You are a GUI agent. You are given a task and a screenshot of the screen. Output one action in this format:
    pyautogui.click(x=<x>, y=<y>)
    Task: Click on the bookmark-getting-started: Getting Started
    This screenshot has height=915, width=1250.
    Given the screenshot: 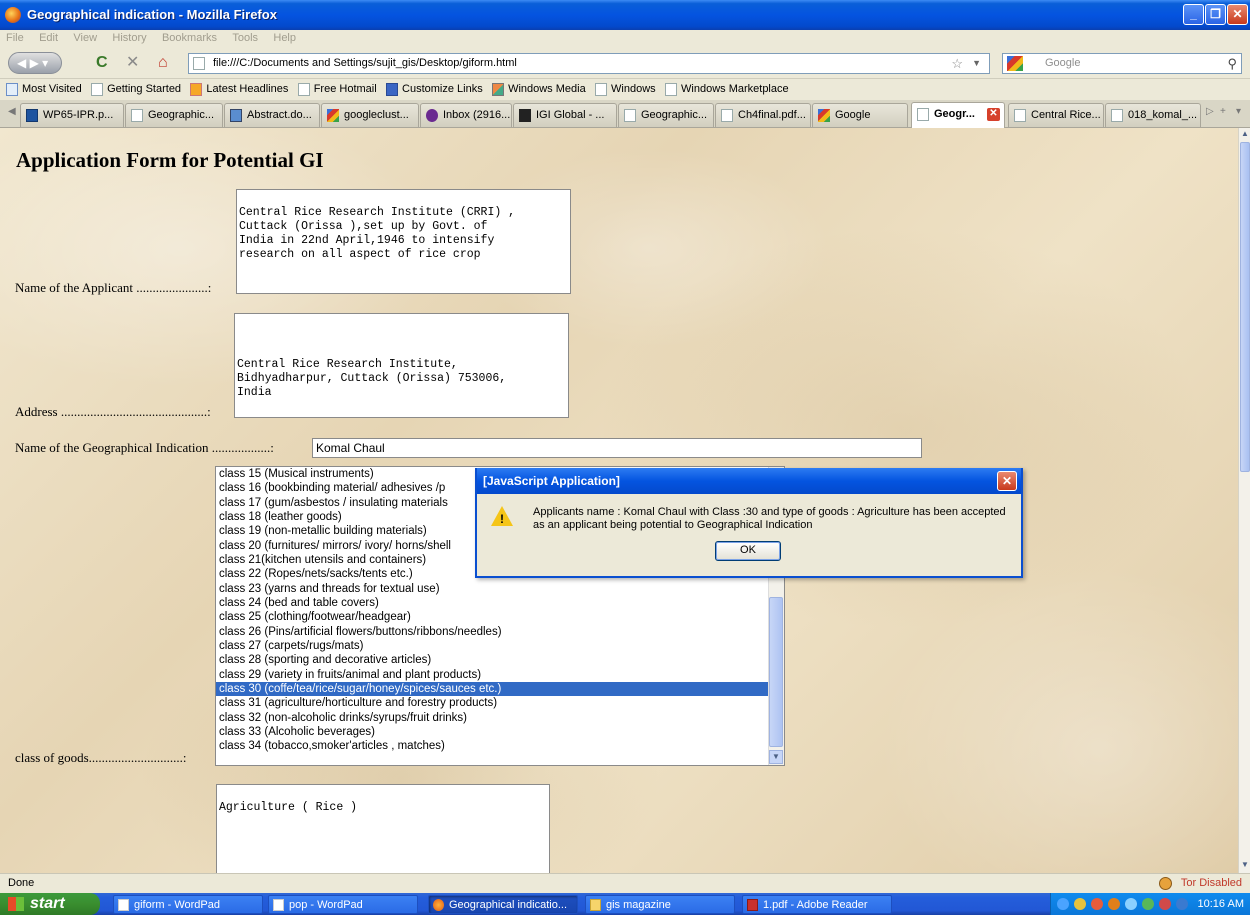 What is the action you would take?
    pyautogui.click(x=136, y=89)
    